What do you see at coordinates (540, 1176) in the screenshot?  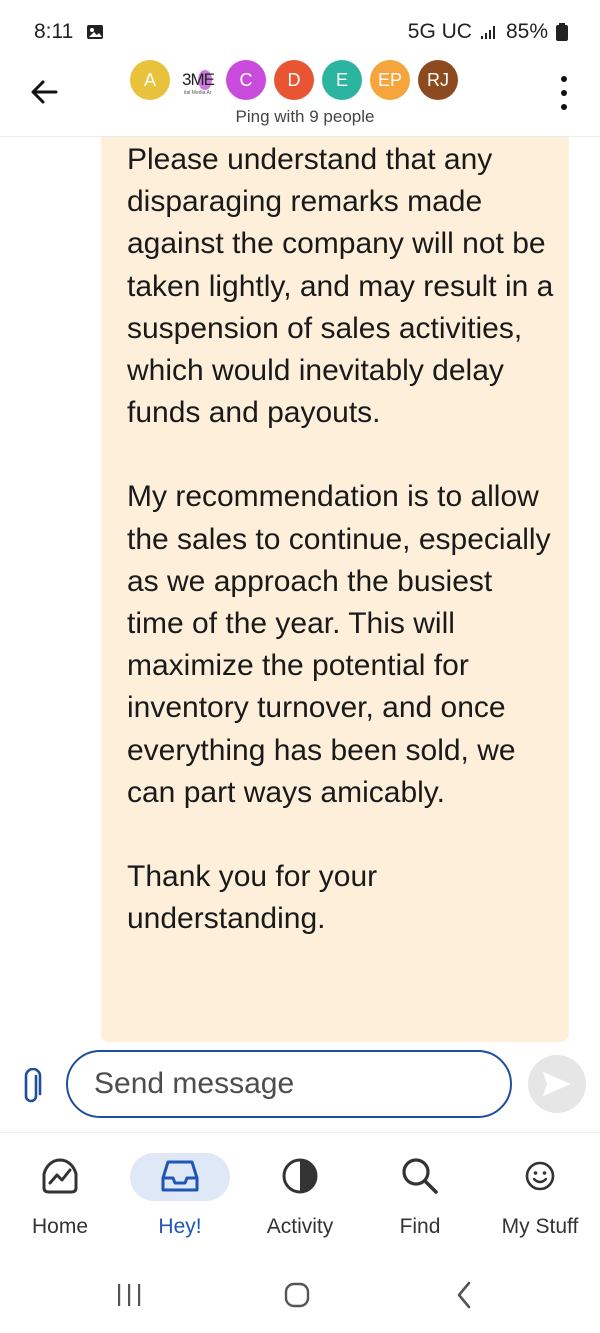 I see `smiley-icon` at bounding box center [540, 1176].